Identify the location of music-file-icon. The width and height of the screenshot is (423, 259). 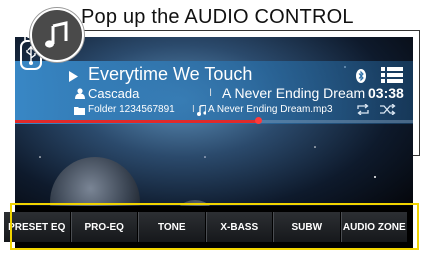
(201, 110).